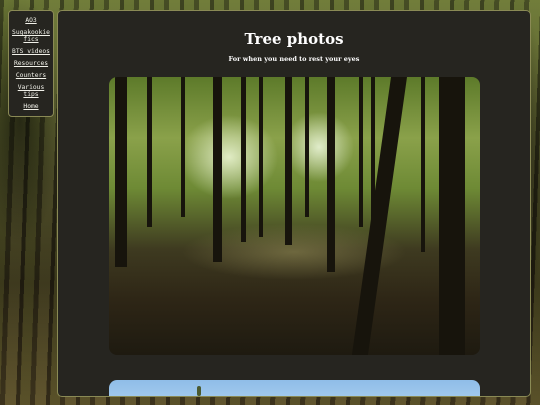 The width and height of the screenshot is (540, 405). Describe the element at coordinates (294, 59) in the screenshot. I see `page-subtitle: For when you need to rest your eyes` at that location.